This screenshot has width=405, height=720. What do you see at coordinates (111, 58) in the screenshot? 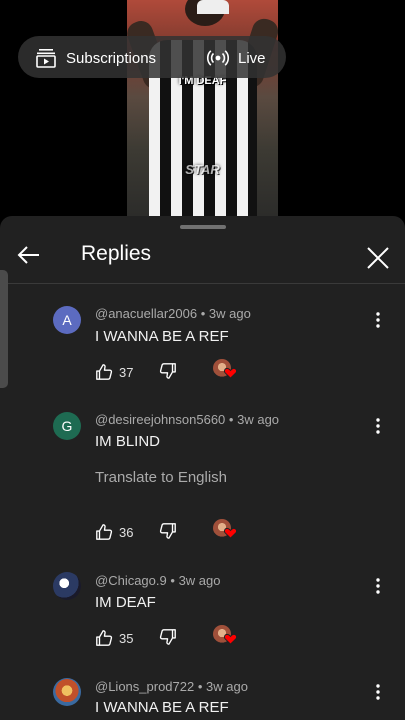
I see `subscriptions-label: Subscriptions` at bounding box center [111, 58].